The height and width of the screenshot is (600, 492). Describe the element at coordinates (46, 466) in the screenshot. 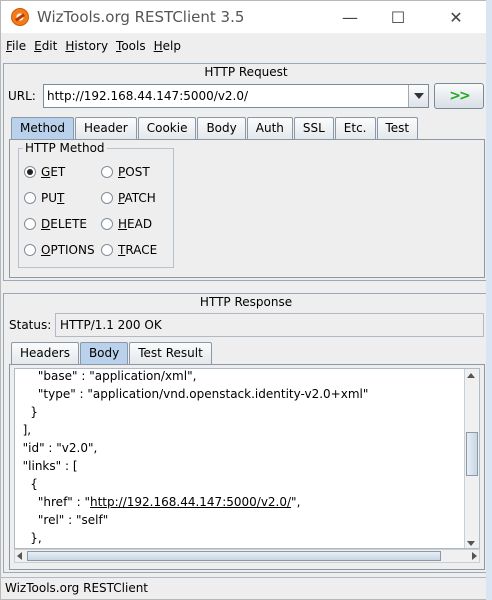

I see `code-line: "links" : [` at that location.